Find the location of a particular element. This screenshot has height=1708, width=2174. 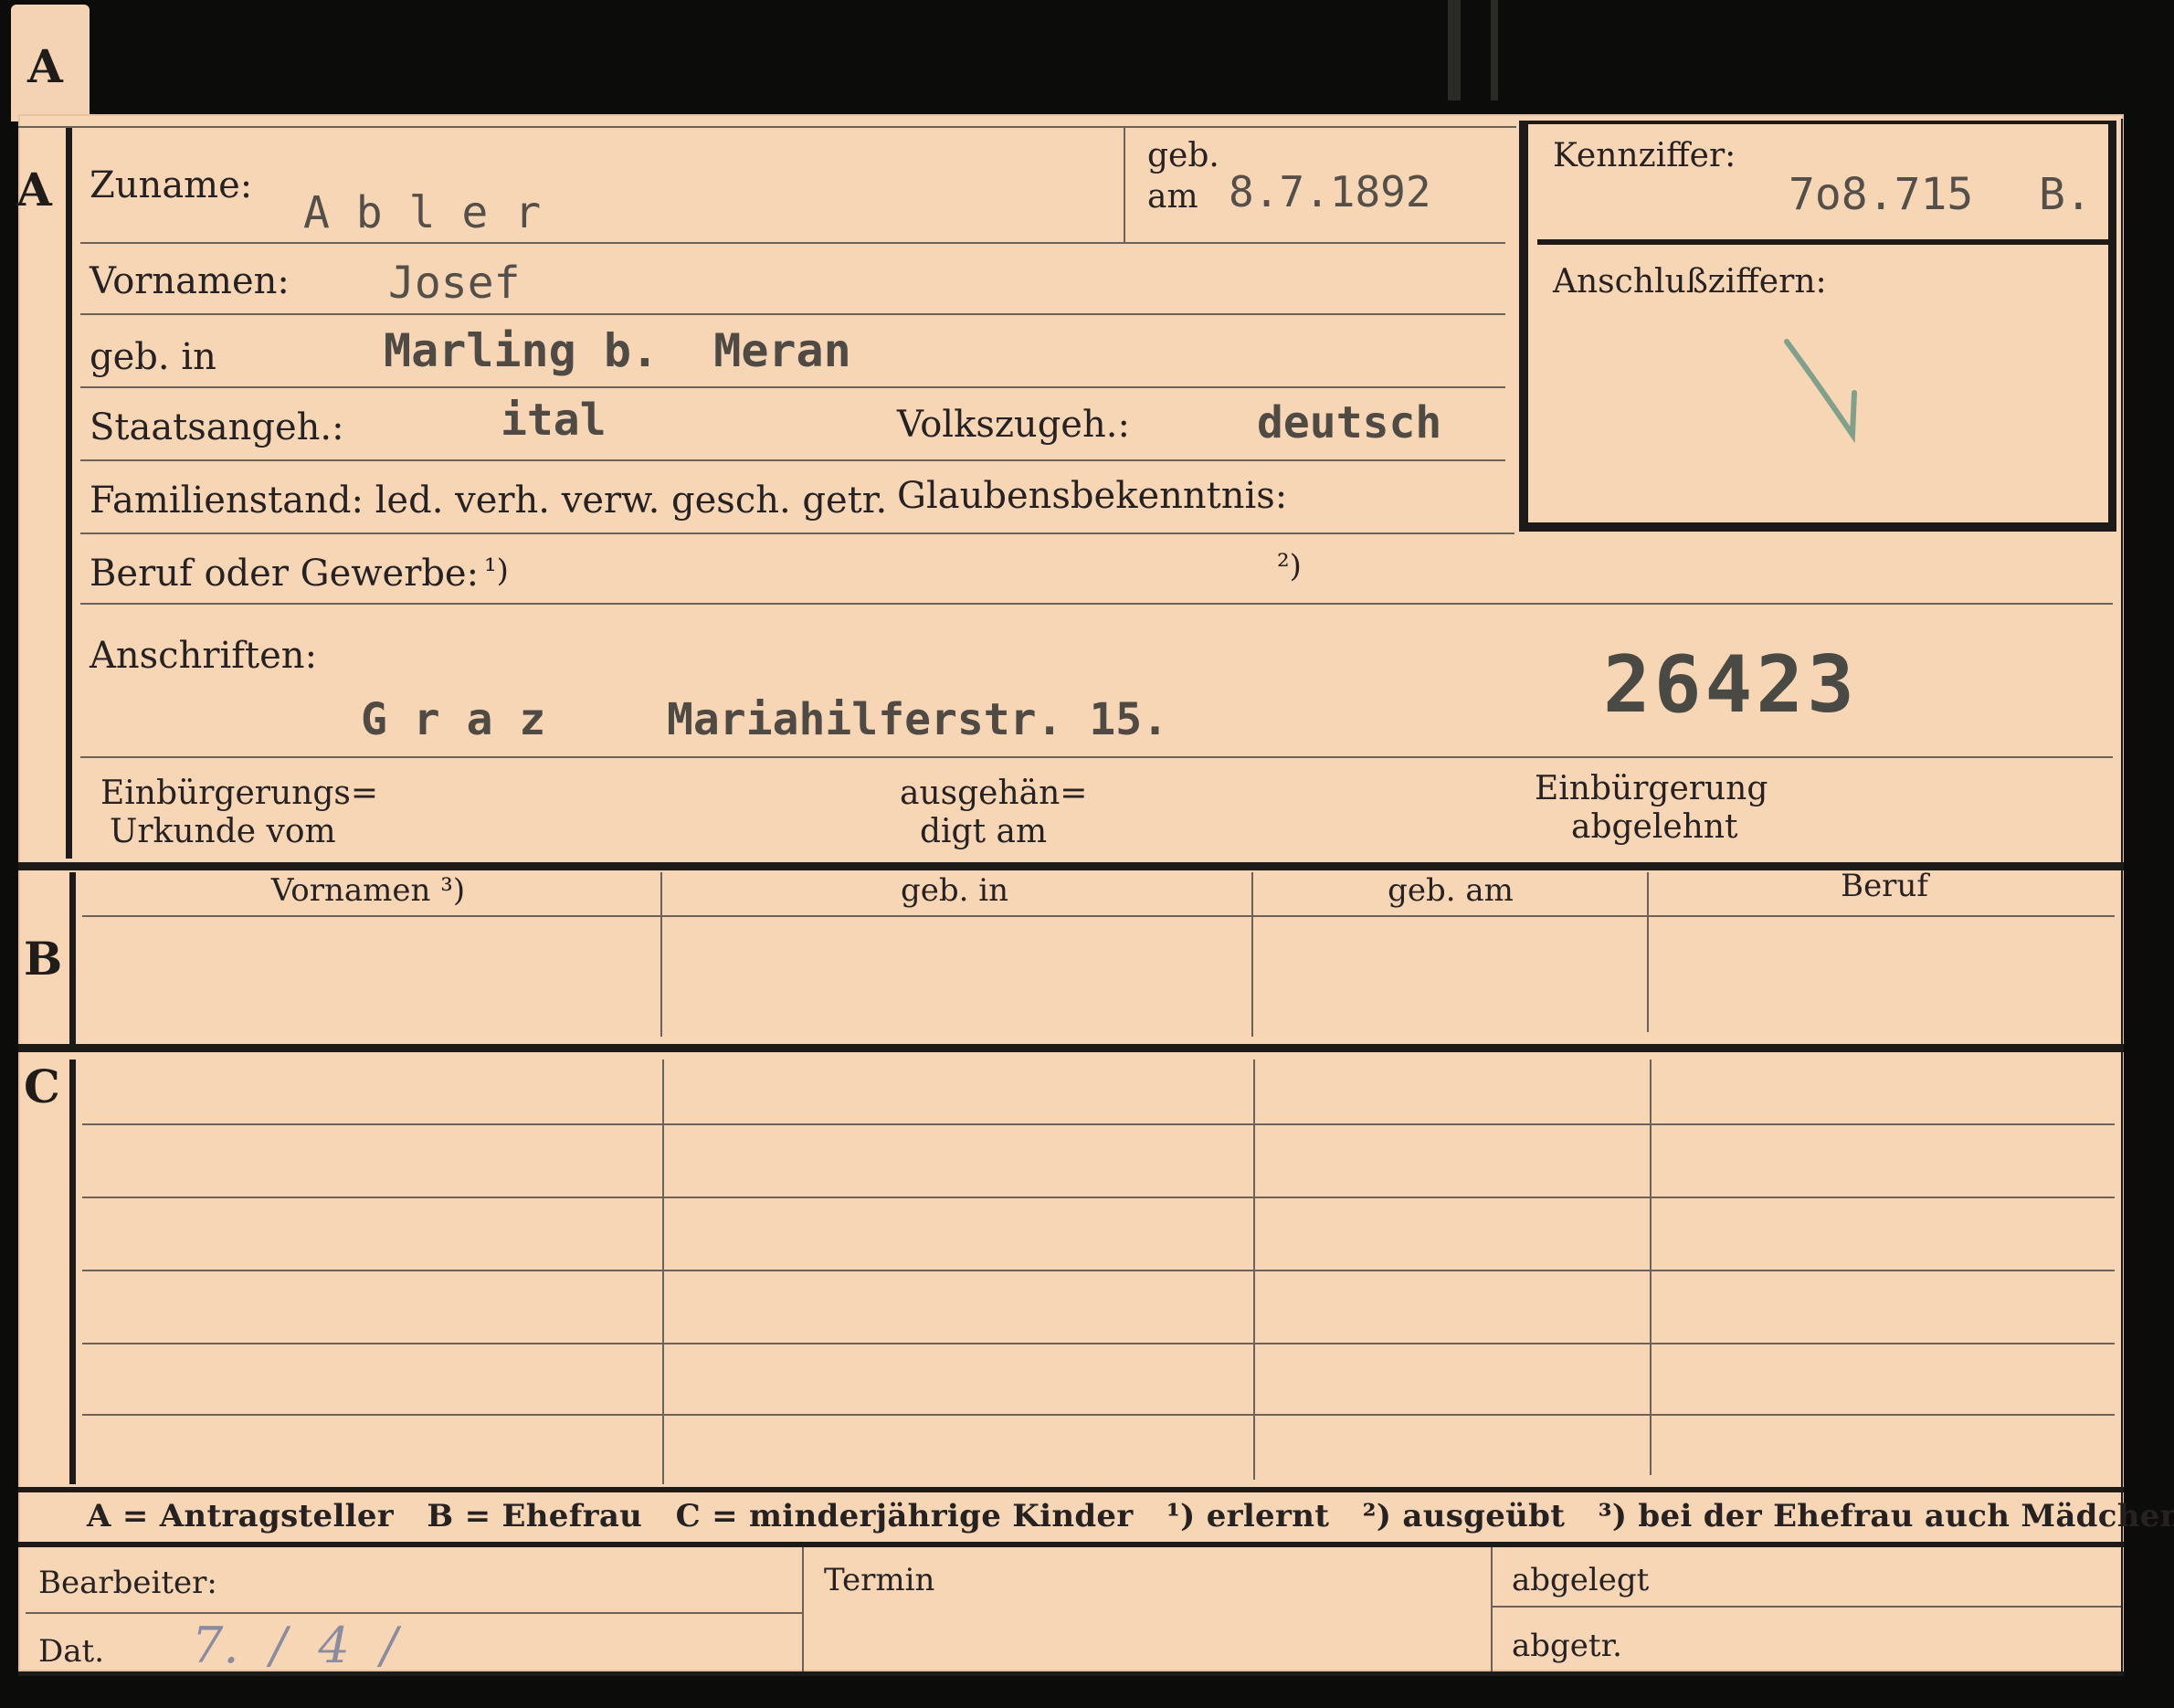

table-header-geb-am: geb. am is located at coordinates (1451, 890).